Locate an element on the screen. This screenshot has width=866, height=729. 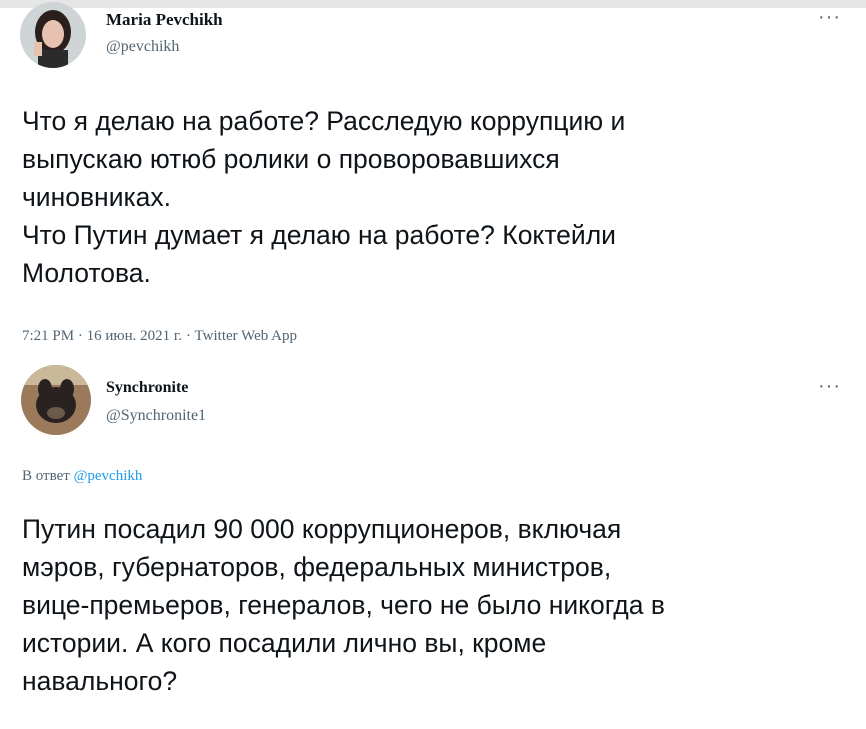
reply-prefix: В ответ is located at coordinates (46, 476).